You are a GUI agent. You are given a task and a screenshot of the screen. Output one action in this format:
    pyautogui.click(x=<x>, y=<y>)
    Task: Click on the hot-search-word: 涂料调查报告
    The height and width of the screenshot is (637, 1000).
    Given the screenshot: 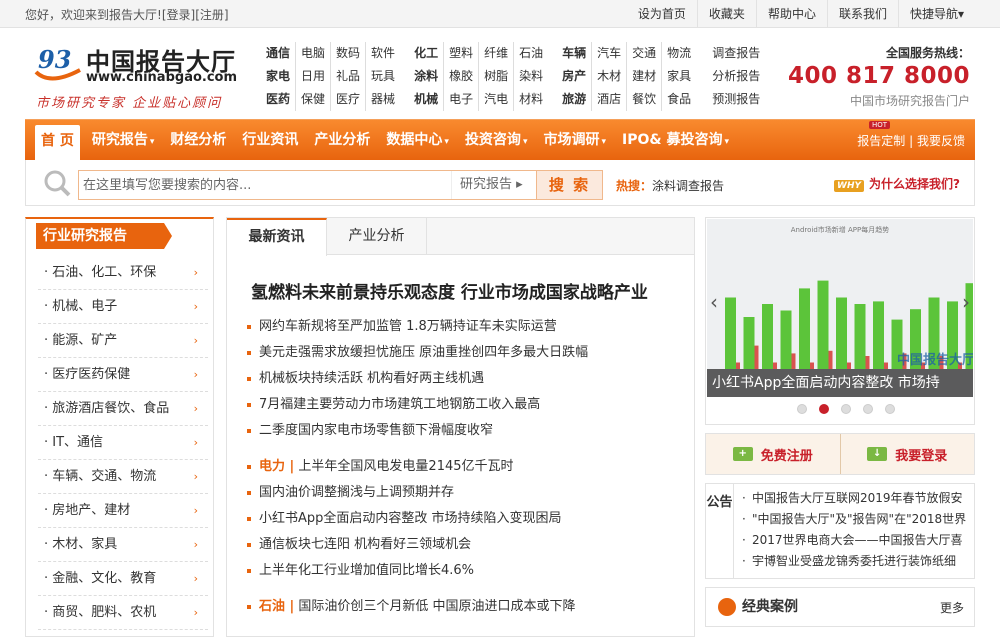 What is the action you would take?
    pyautogui.click(x=688, y=186)
    